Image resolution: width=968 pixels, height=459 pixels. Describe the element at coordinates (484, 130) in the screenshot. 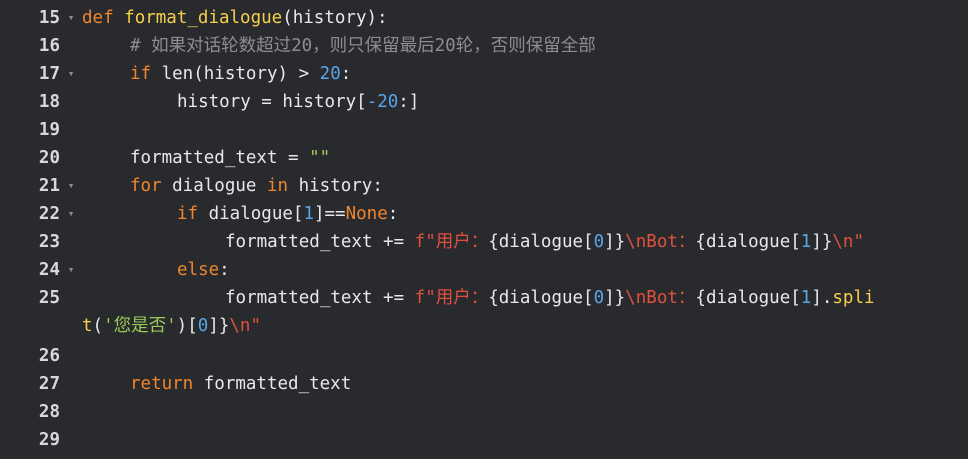

I see `code-line: 19` at that location.